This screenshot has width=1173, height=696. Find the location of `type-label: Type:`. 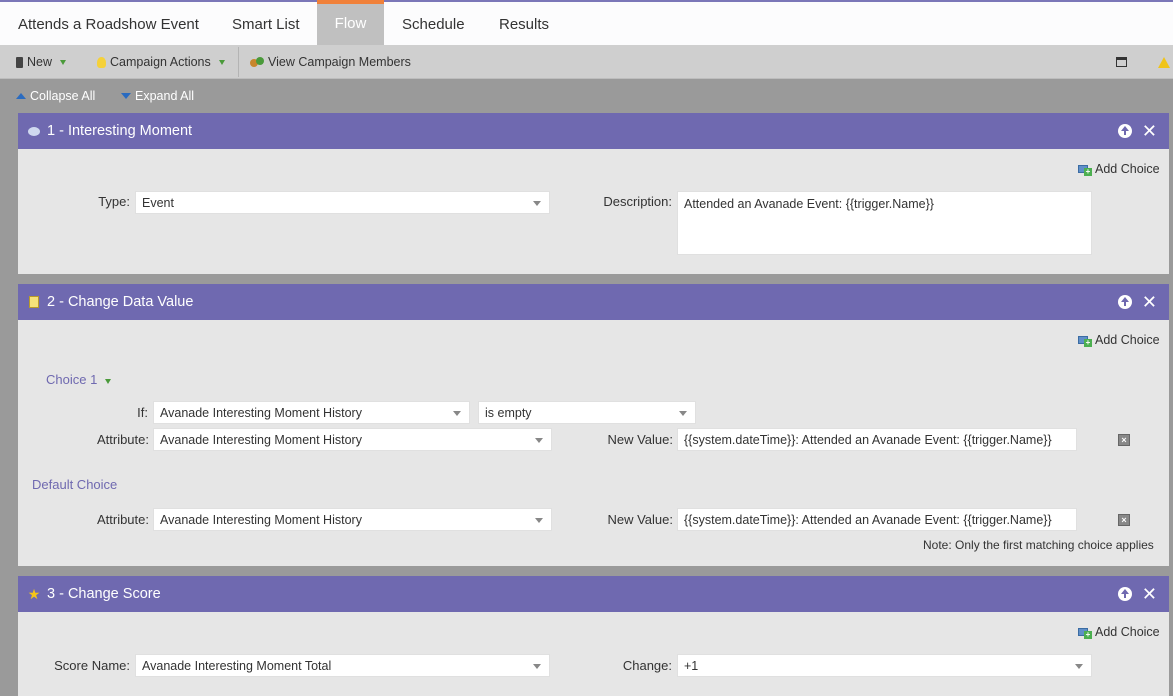

type-label: Type: is located at coordinates (114, 201).